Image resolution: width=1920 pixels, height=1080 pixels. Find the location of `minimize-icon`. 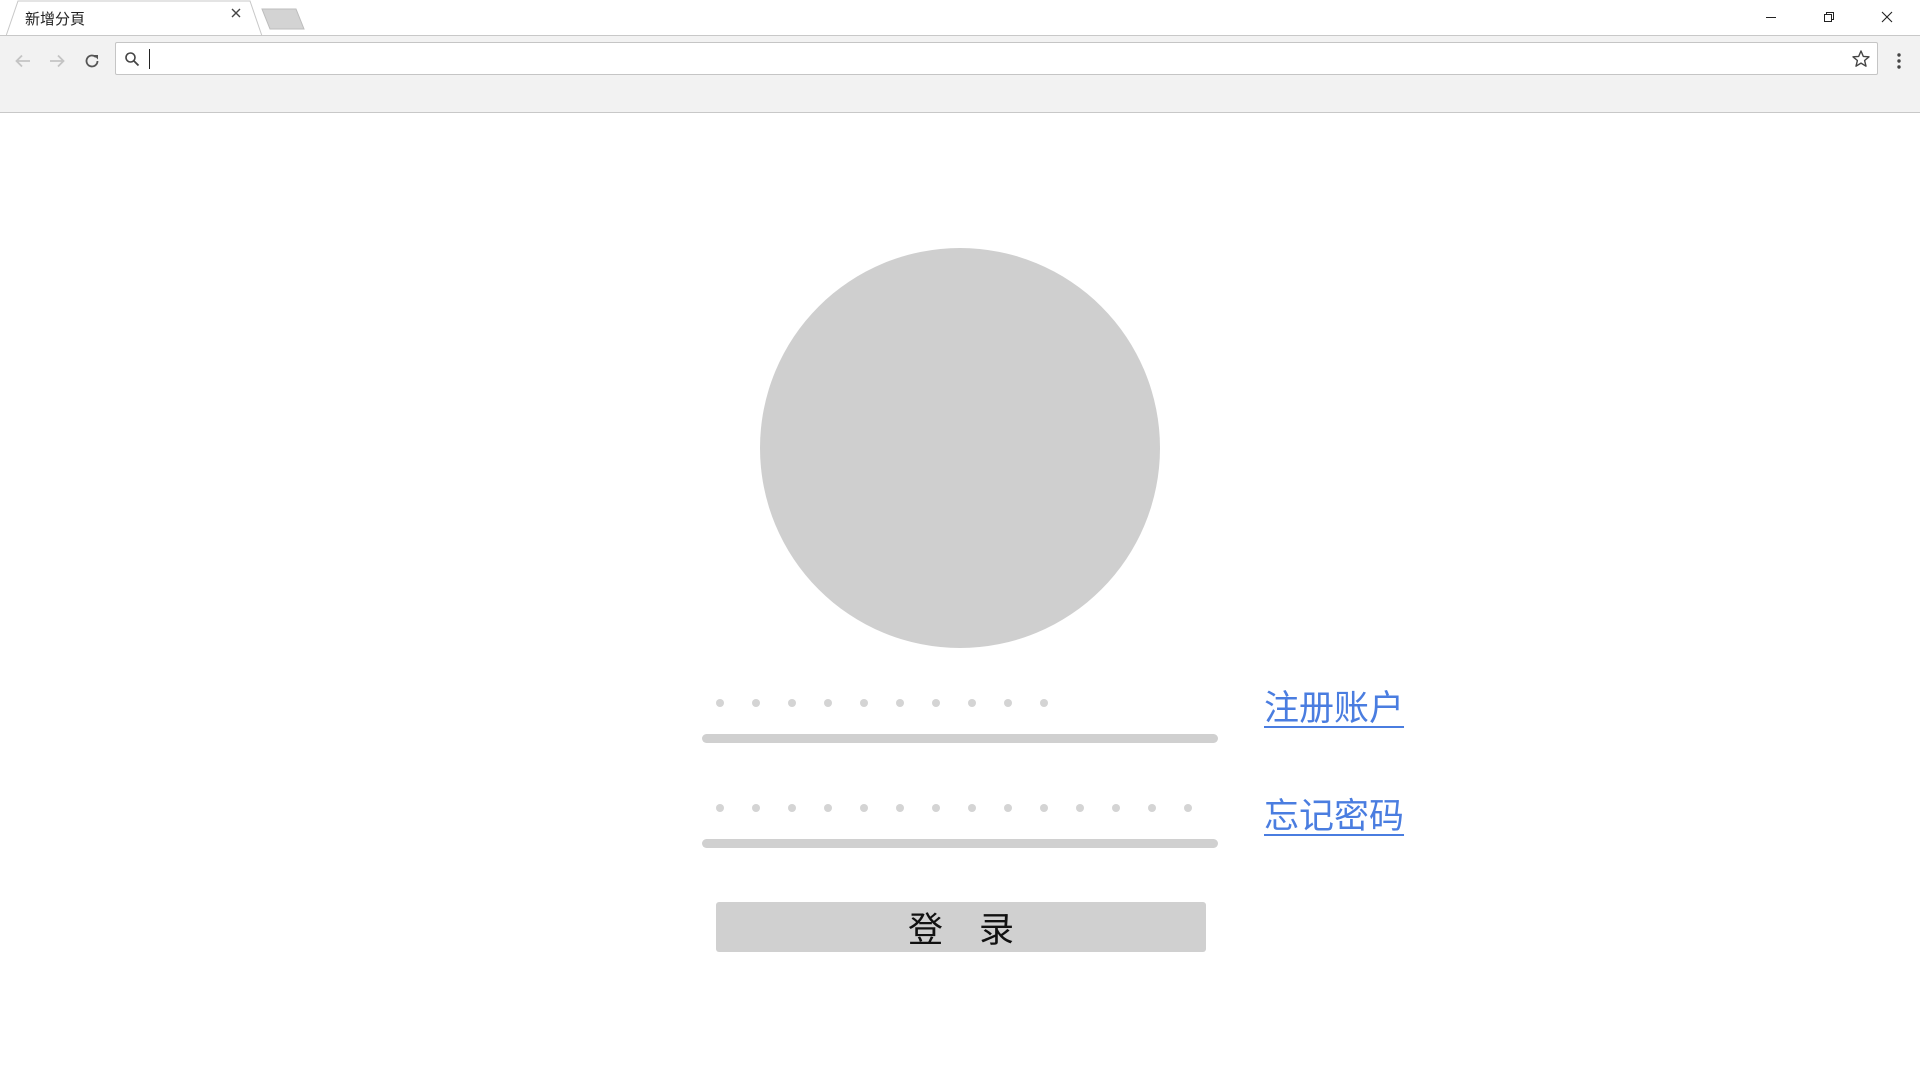

minimize-icon is located at coordinates (1771, 17).